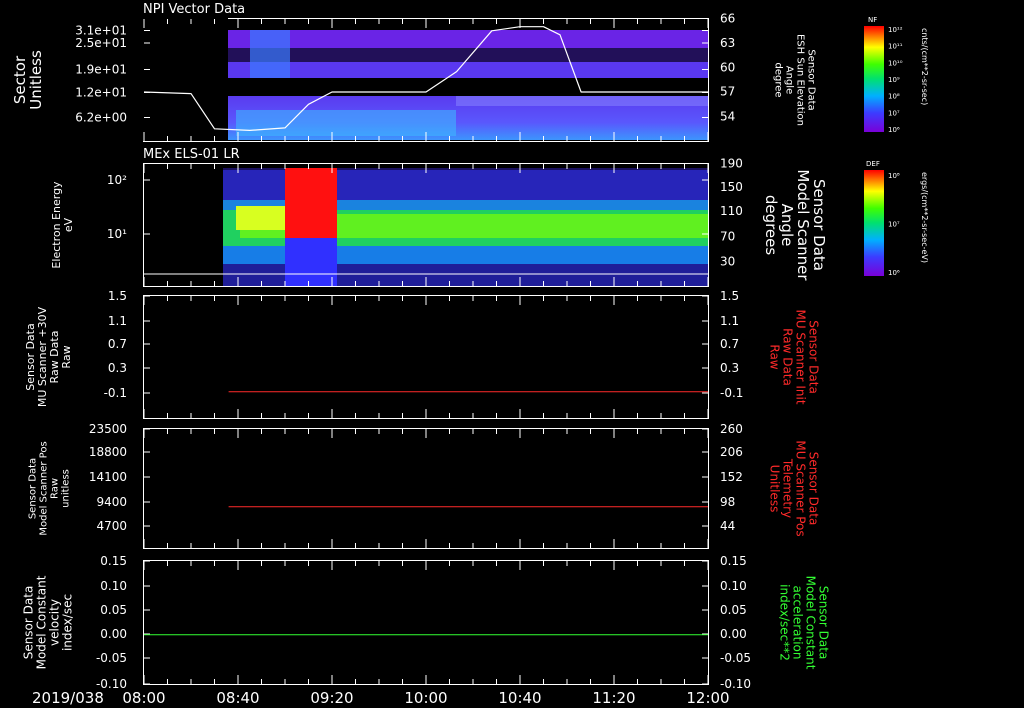 The image size is (1024, 708). I want to click on panel-4-y2tick-label: 206, so click(731, 452).